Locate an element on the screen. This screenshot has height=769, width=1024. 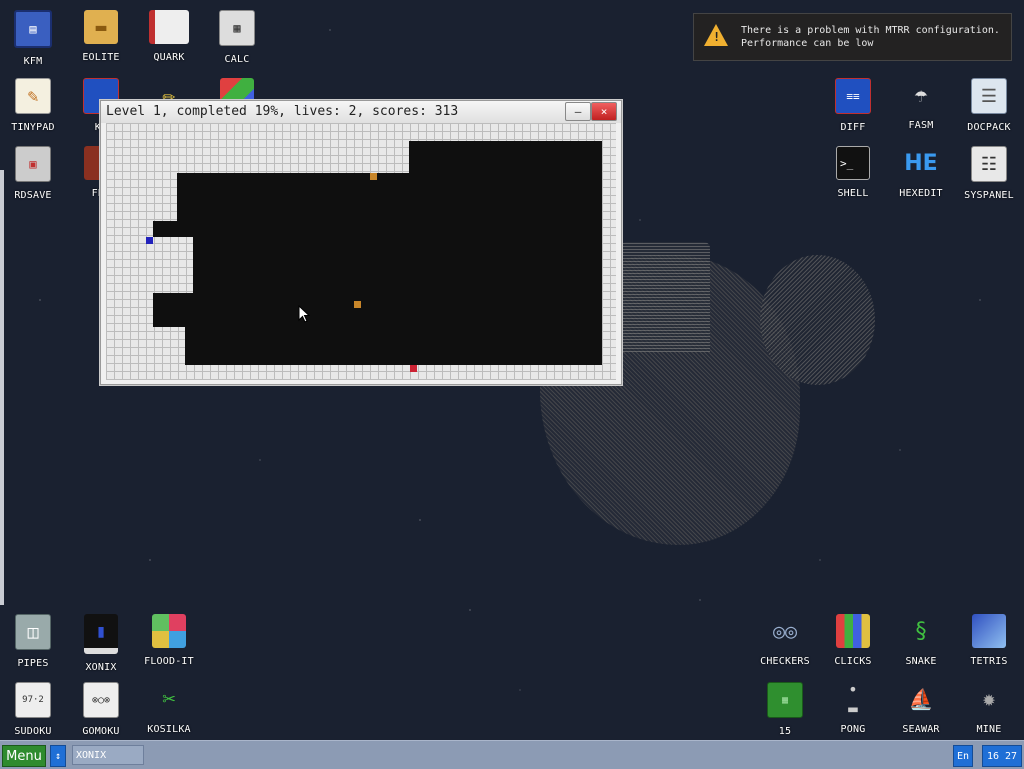
desktop-icon-gomoku: ⊗○⊗ GOMOKU is located at coordinates (101, 709).